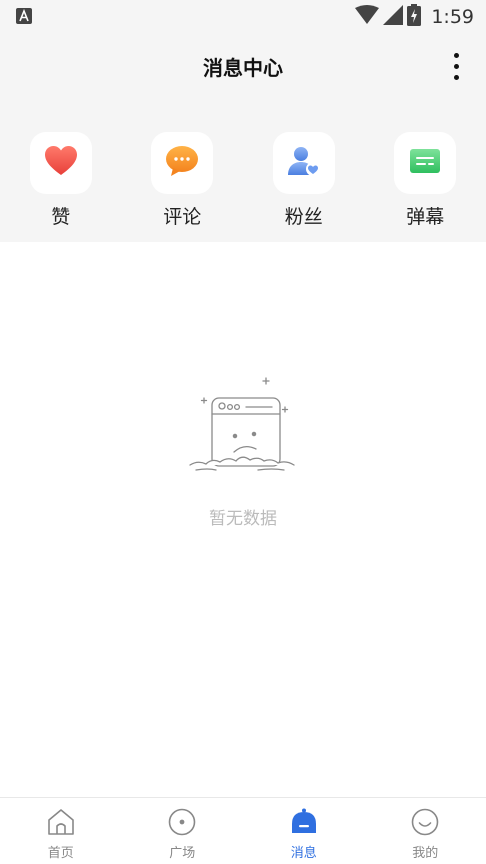 The height and width of the screenshot is (864, 486). I want to click on category-fans: 粉丝, so click(304, 170).